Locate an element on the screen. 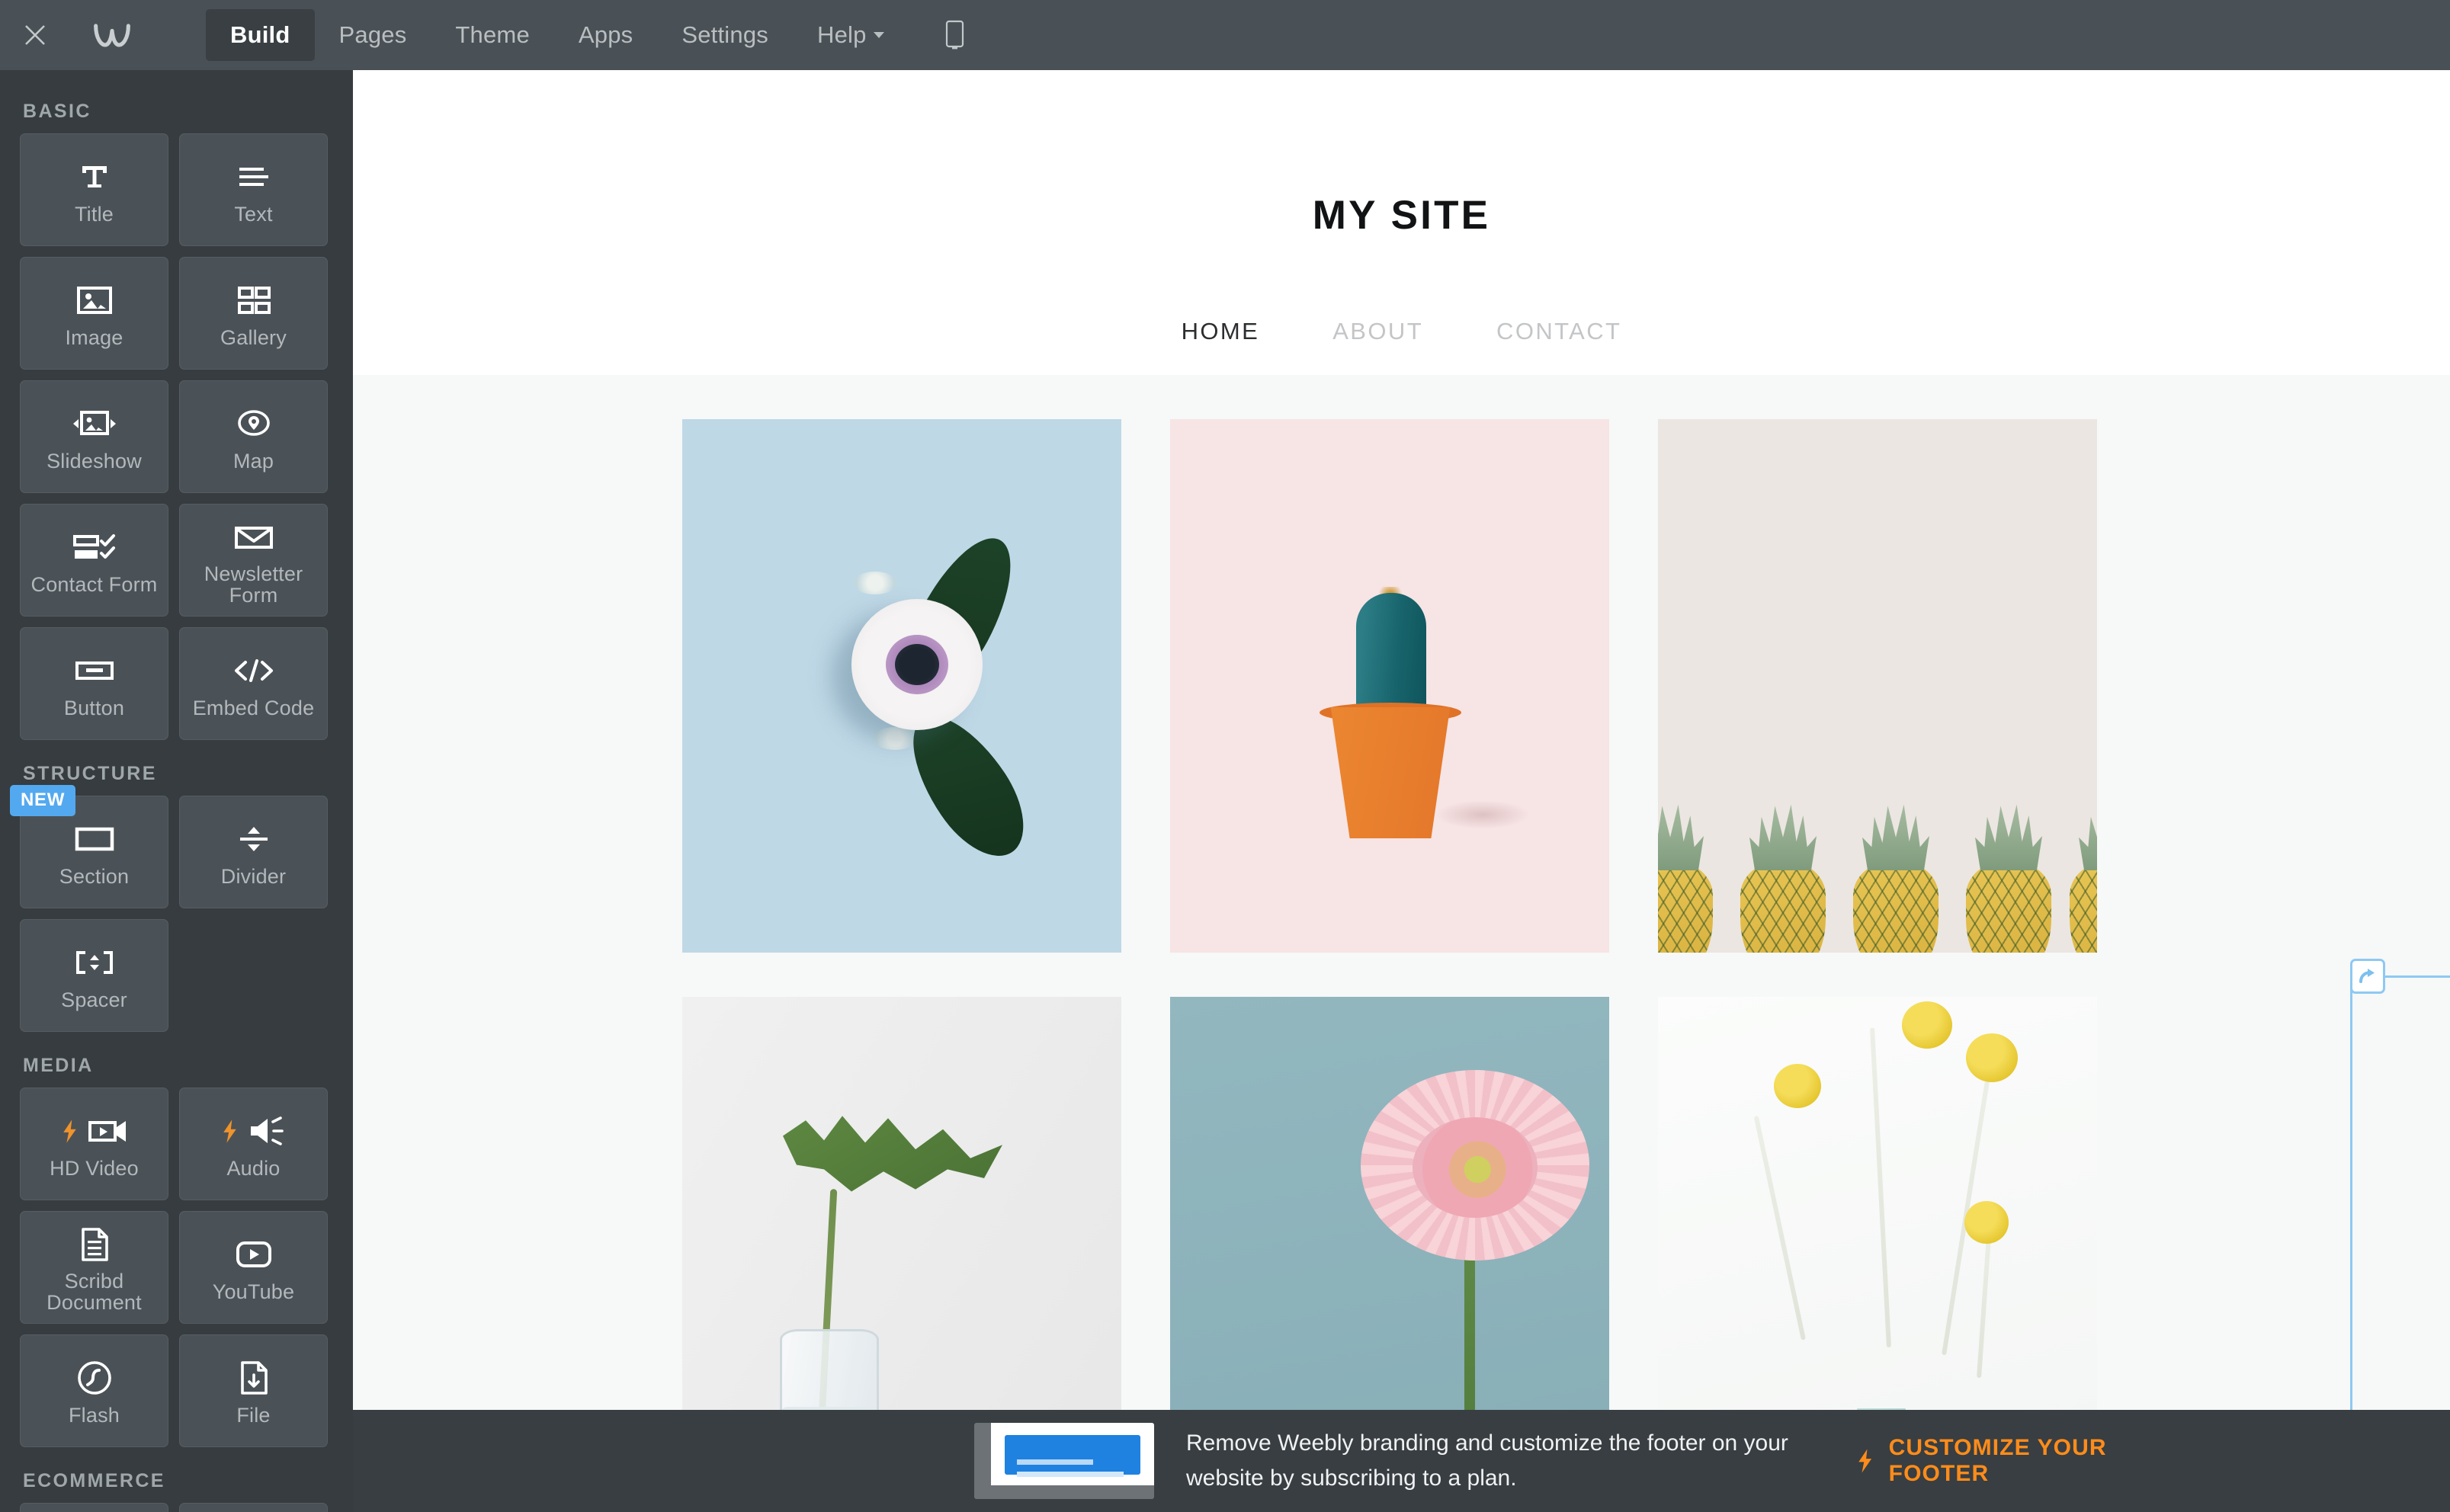  editor-topbar: Build Pages Theme Apps Settings Help is located at coordinates (1225, 35).